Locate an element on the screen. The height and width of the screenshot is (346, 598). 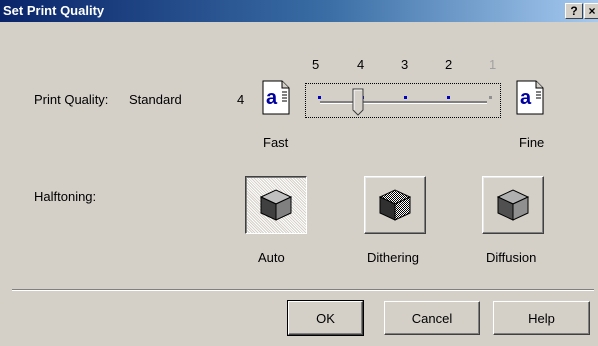
halftone-diffusion-button is located at coordinates (513, 205).